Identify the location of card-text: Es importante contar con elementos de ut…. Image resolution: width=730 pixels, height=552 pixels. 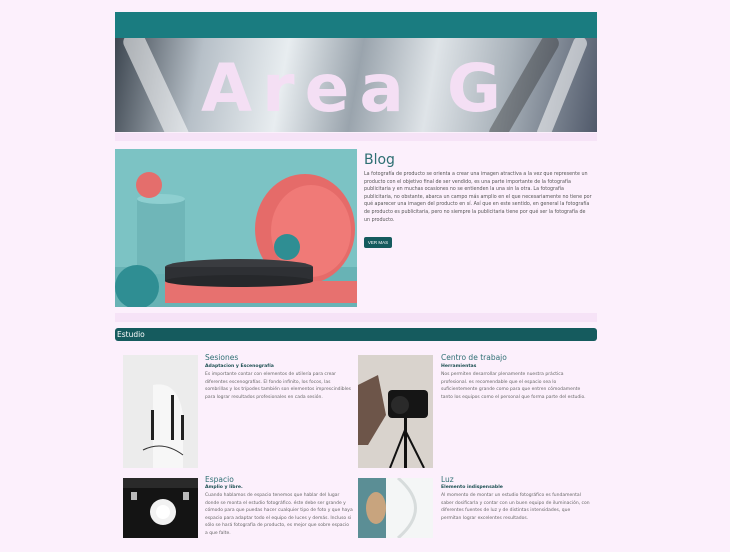
(278, 386).